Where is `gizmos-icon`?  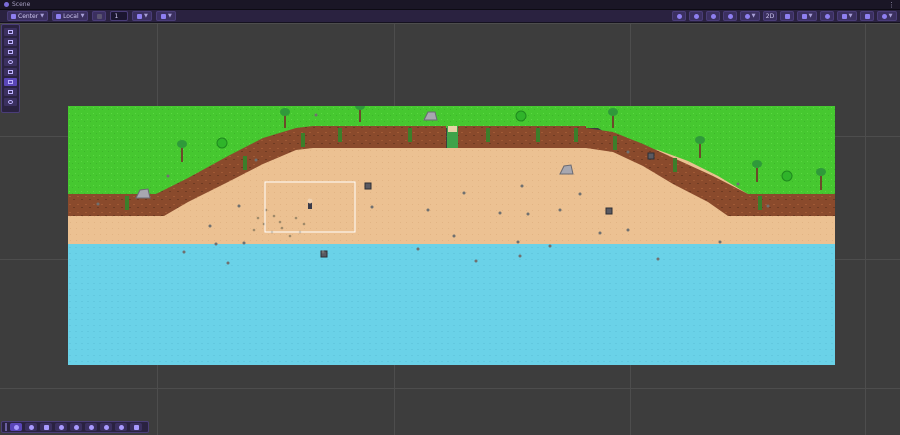 gizmos-icon is located at coordinates (884, 16).